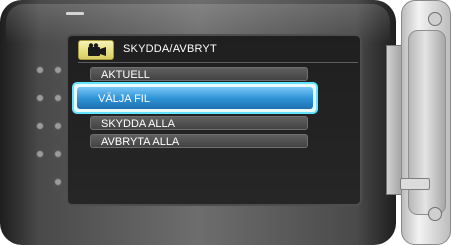 Image resolution: width=451 pixels, height=245 pixels. Describe the element at coordinates (199, 141) in the screenshot. I see `menu-item-avbryta-alla: AVBRYTA ALLA` at that location.